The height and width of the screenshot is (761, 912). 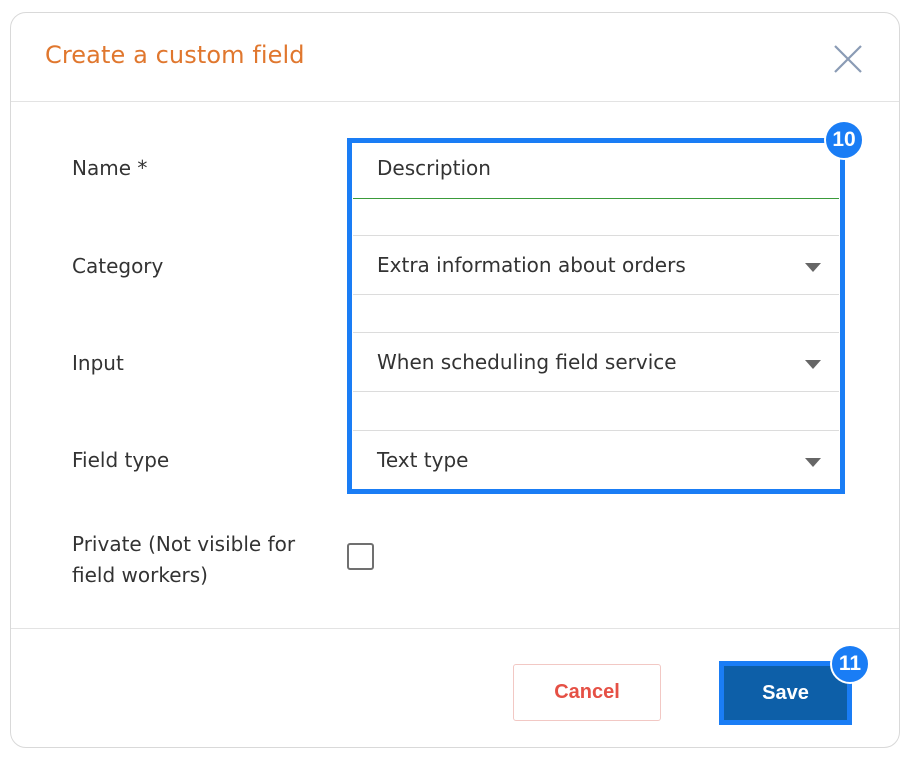 What do you see at coordinates (455, 628) in the screenshot?
I see `dialog-footer` at bounding box center [455, 628].